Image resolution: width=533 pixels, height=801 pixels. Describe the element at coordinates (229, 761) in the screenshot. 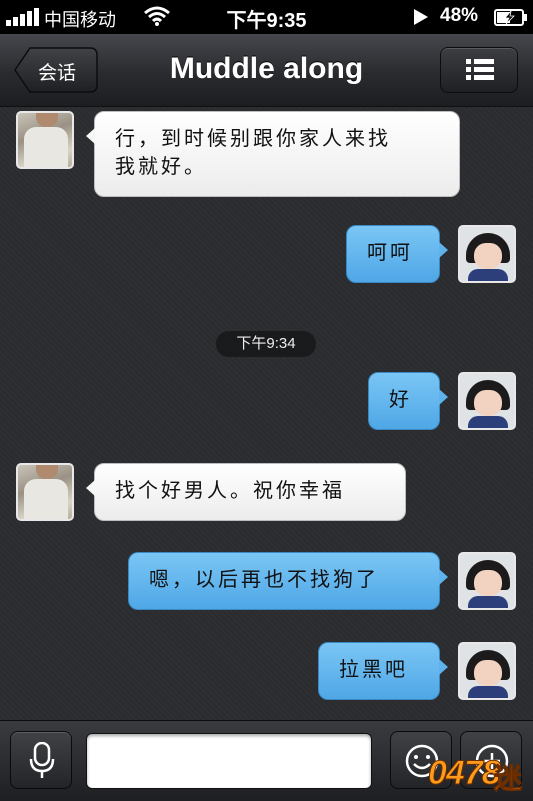

I see `message-input` at that location.